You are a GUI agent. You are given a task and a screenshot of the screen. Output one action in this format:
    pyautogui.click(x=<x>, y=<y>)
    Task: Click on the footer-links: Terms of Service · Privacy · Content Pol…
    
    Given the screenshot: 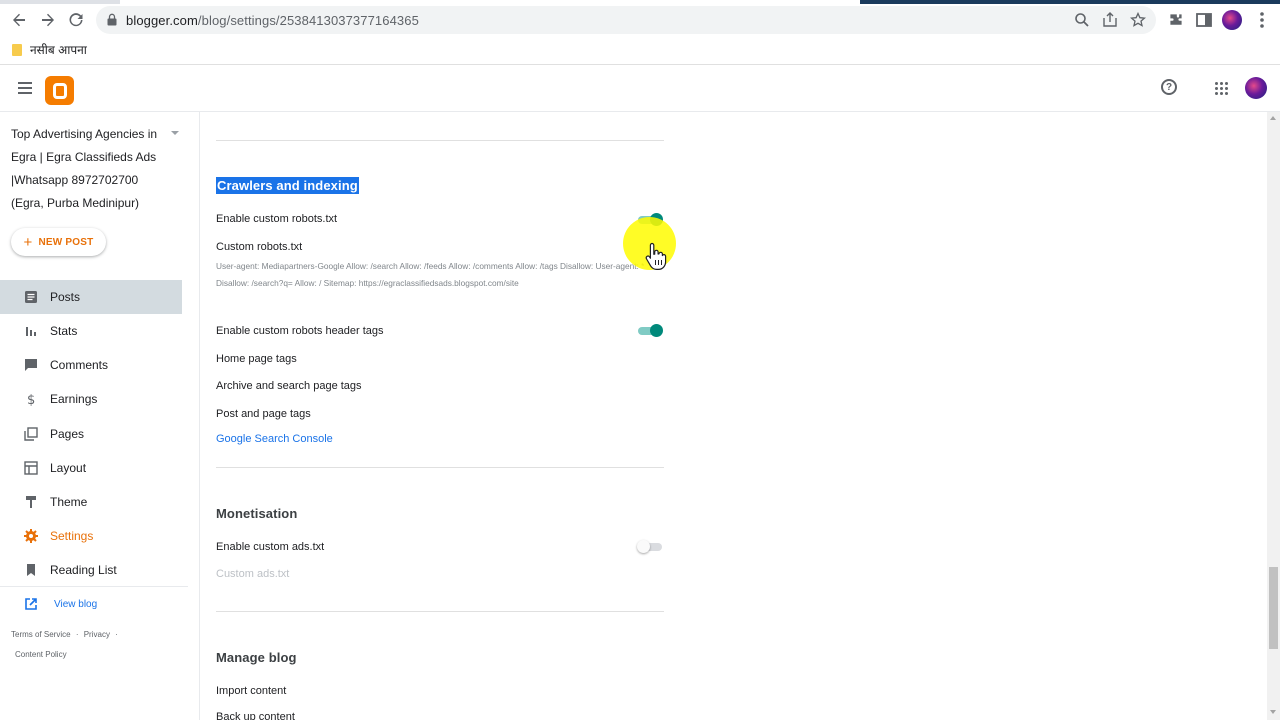 What is the action you would take?
    pyautogui.click(x=98, y=645)
    